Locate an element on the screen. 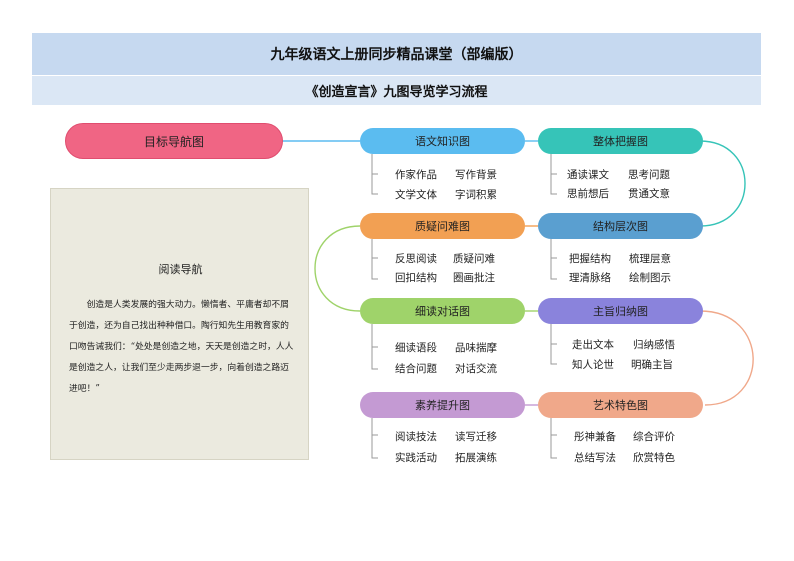  node-literacy-improvement: 素养提升图 is located at coordinates (442, 405).